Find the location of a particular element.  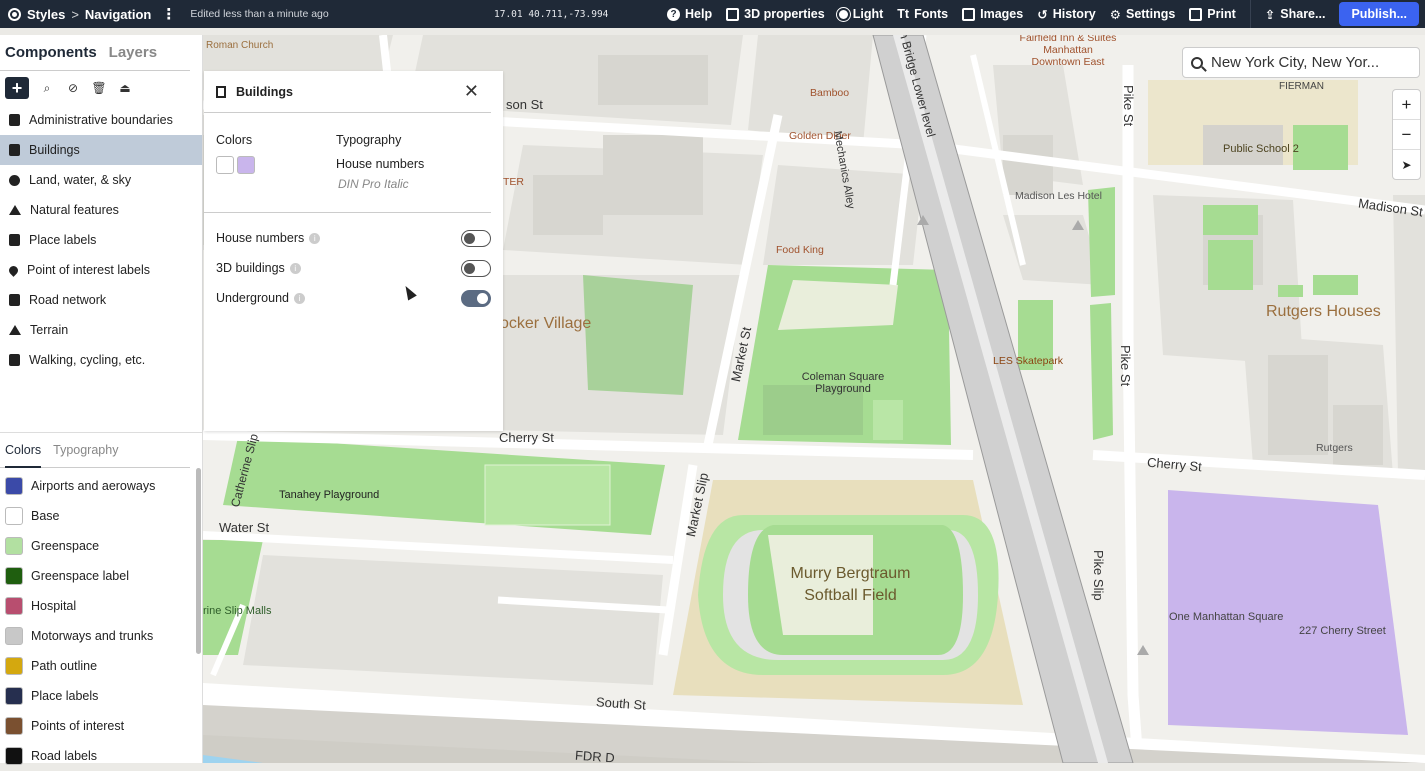

compass-icon: ➤ is located at coordinates (1406, 165).